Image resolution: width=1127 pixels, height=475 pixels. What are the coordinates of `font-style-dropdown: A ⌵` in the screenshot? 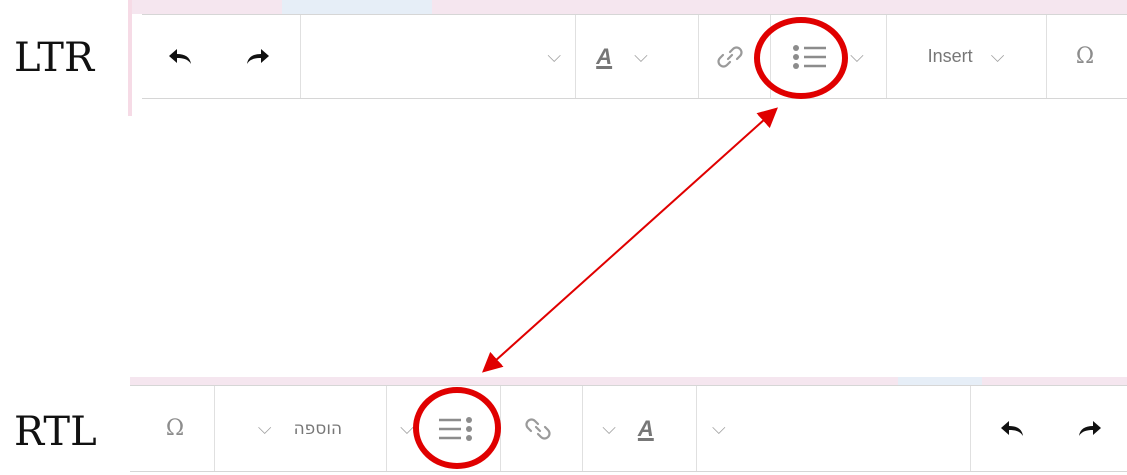 It's located at (622, 56).